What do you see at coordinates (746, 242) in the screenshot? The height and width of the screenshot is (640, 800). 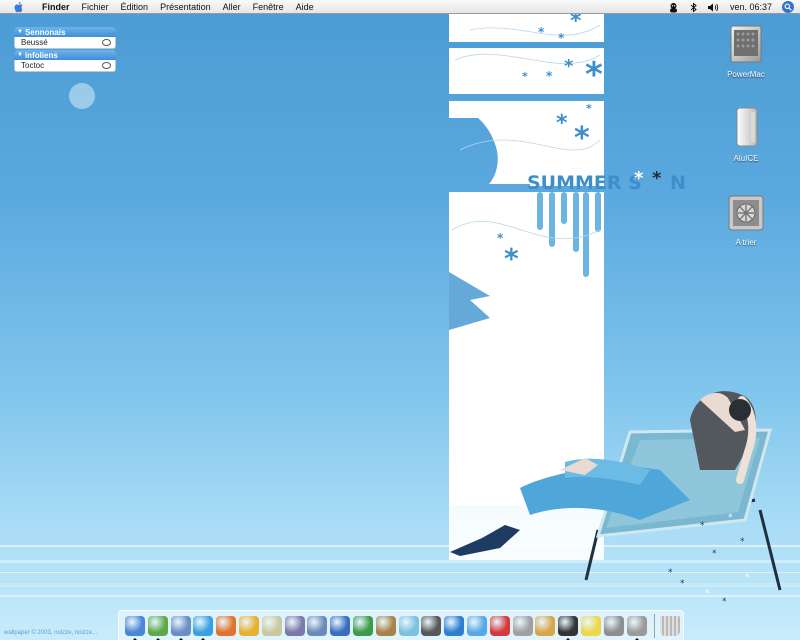 I see `desktop-icon-label: A trier` at bounding box center [746, 242].